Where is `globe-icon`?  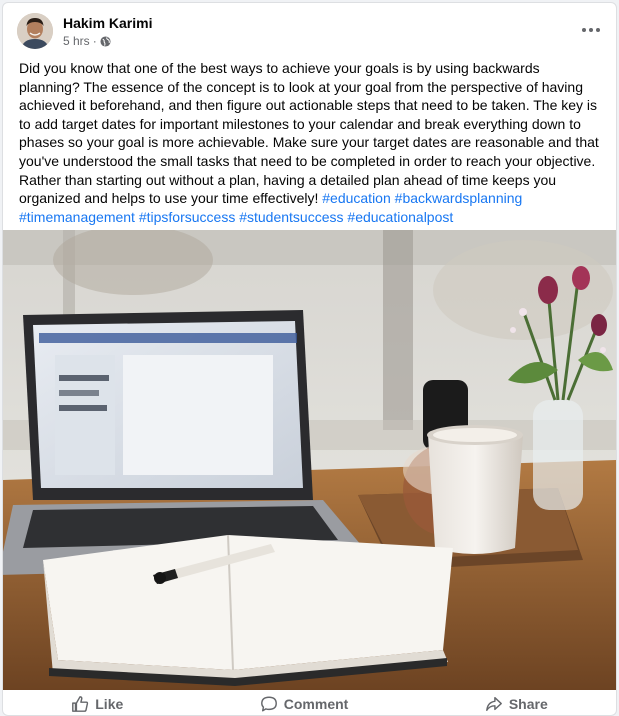 globe-icon is located at coordinates (105, 41).